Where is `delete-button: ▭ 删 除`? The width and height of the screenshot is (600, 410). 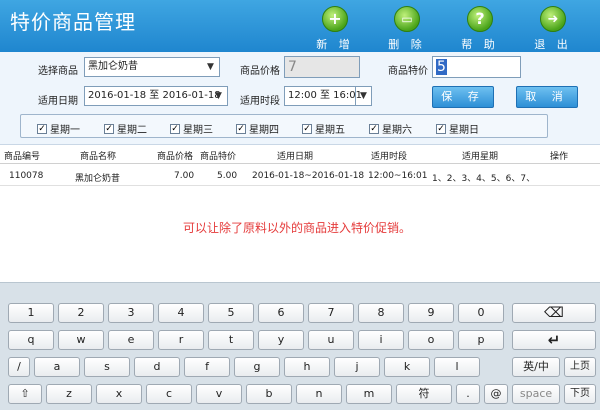
delete-button: ▭ 删 除 is located at coordinates (407, 28).